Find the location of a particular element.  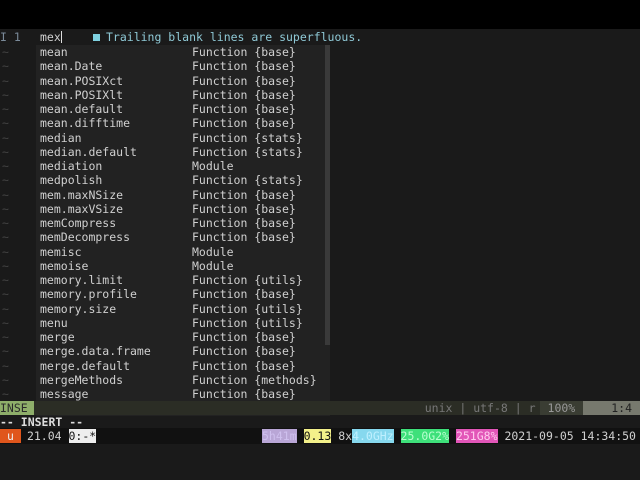

completion-word: memory.profile is located at coordinates (88, 294).